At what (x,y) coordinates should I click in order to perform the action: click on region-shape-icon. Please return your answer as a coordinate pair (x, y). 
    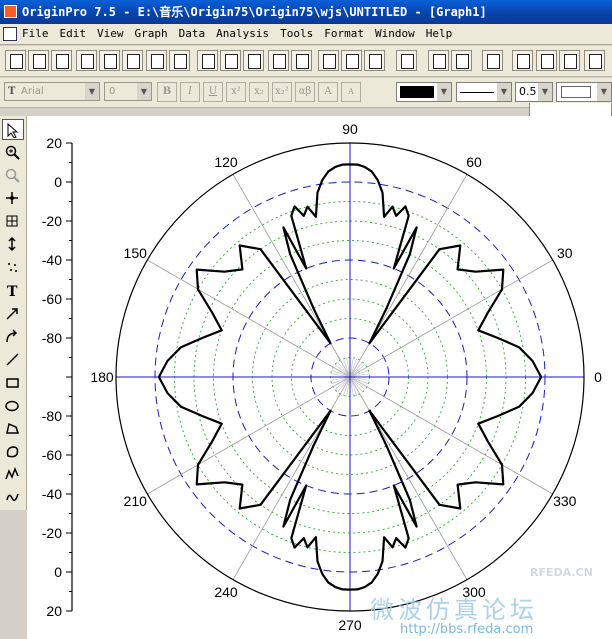
    Looking at the image, I should click on (12, 452).